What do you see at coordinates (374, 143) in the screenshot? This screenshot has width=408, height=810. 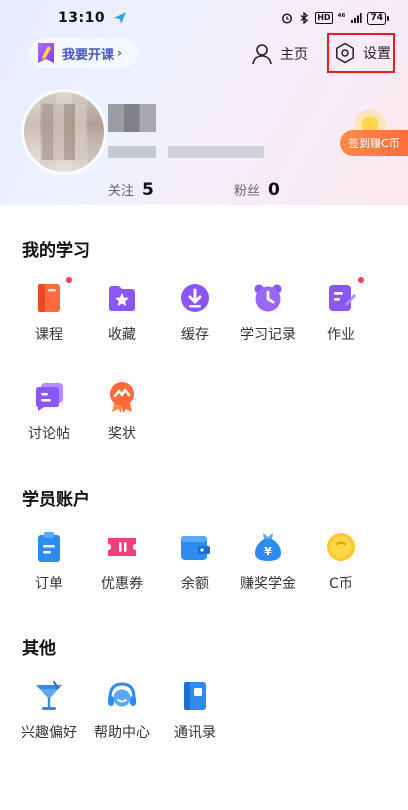 I see `checkin-button: 签到赚C币` at bounding box center [374, 143].